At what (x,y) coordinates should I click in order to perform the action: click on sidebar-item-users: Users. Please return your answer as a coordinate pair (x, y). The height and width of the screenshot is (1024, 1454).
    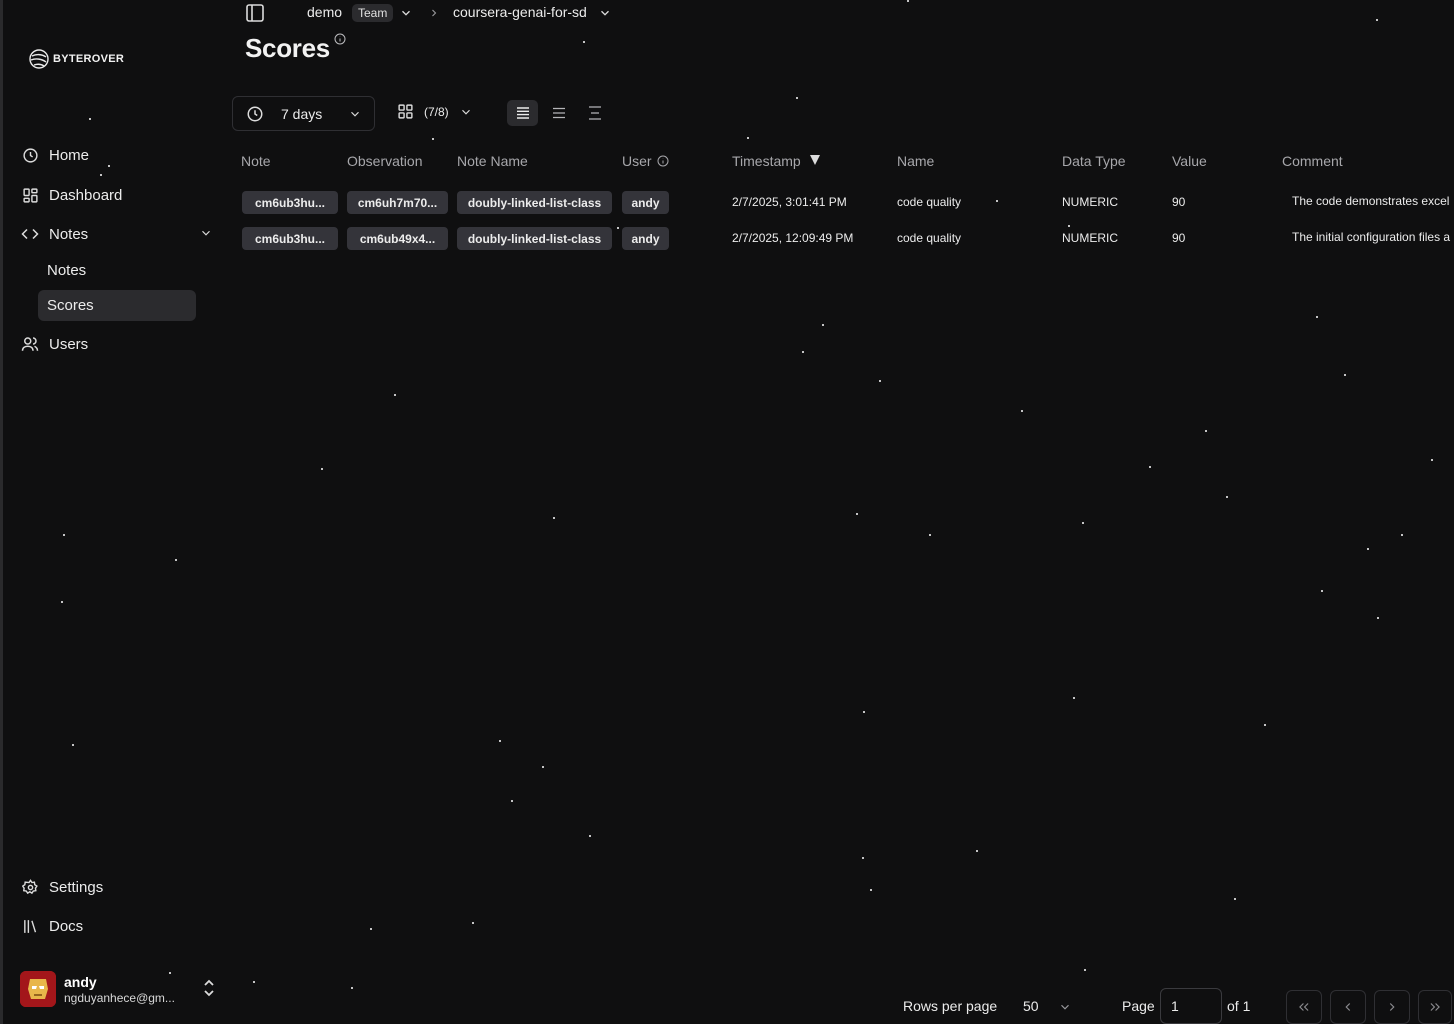
    Looking at the image, I should click on (116, 344).